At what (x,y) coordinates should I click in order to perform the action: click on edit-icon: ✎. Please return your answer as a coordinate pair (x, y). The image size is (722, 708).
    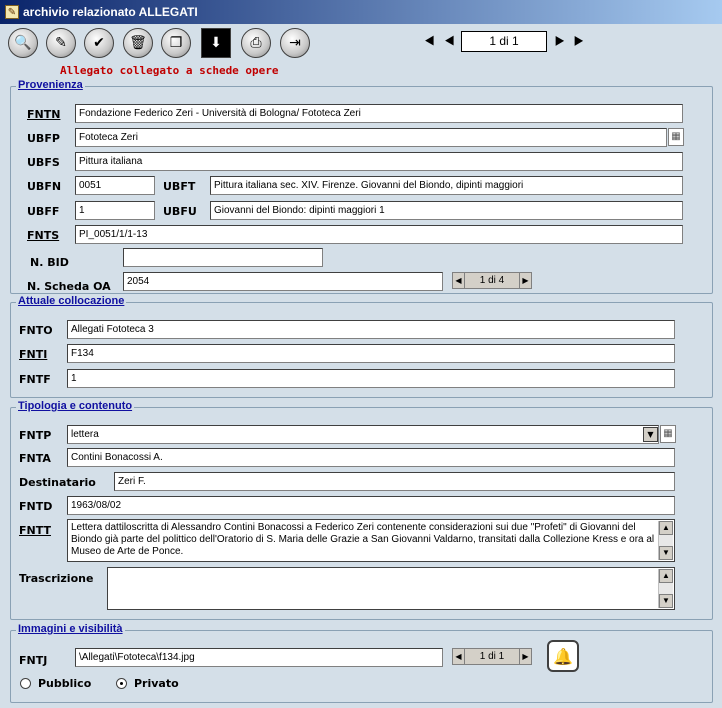
    Looking at the image, I should click on (61, 43).